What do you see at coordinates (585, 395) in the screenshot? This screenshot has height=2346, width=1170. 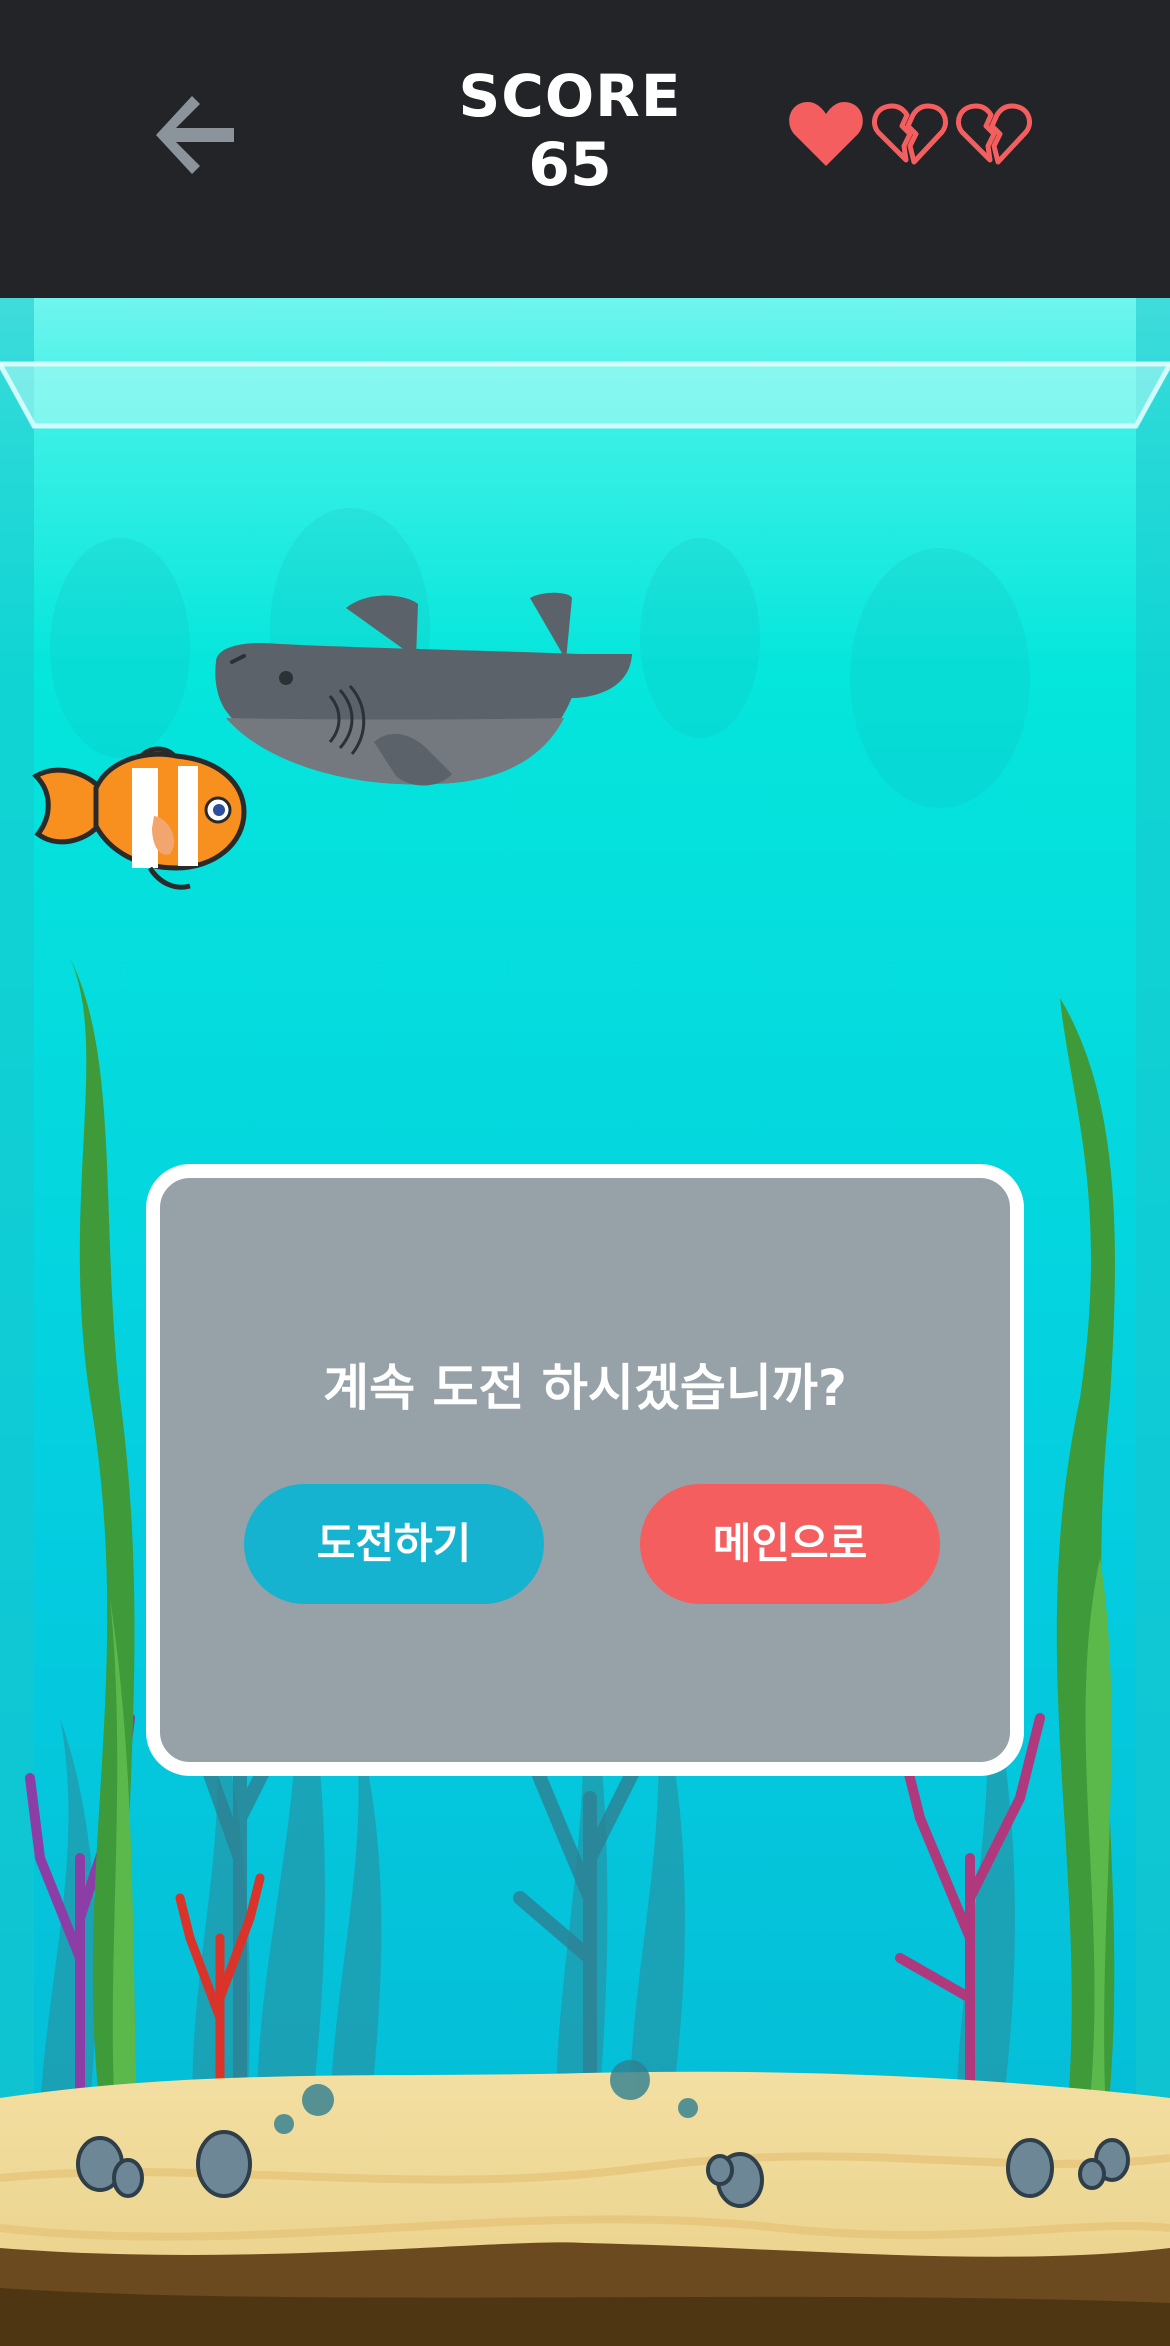 I see `tank-water-surface` at bounding box center [585, 395].